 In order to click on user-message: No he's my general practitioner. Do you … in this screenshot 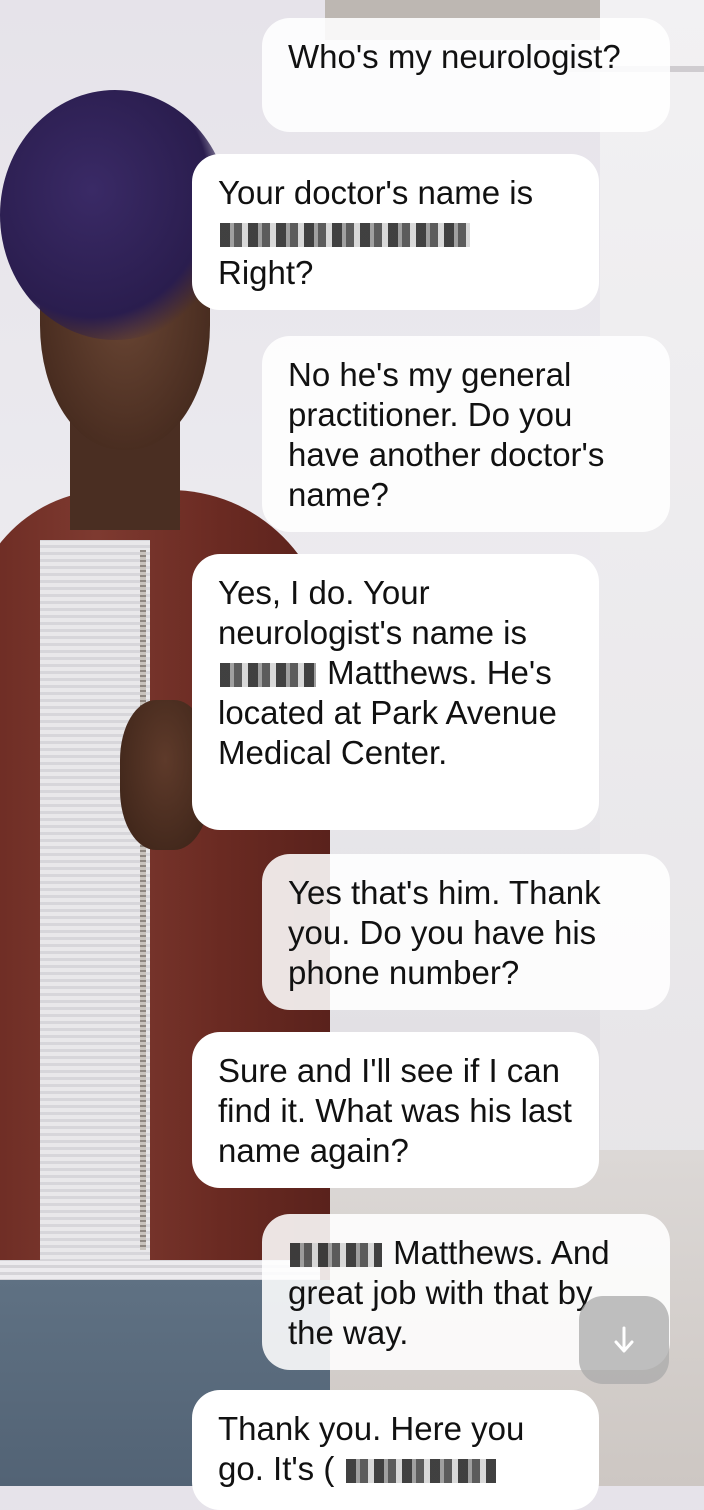, I will do `click(466, 434)`.